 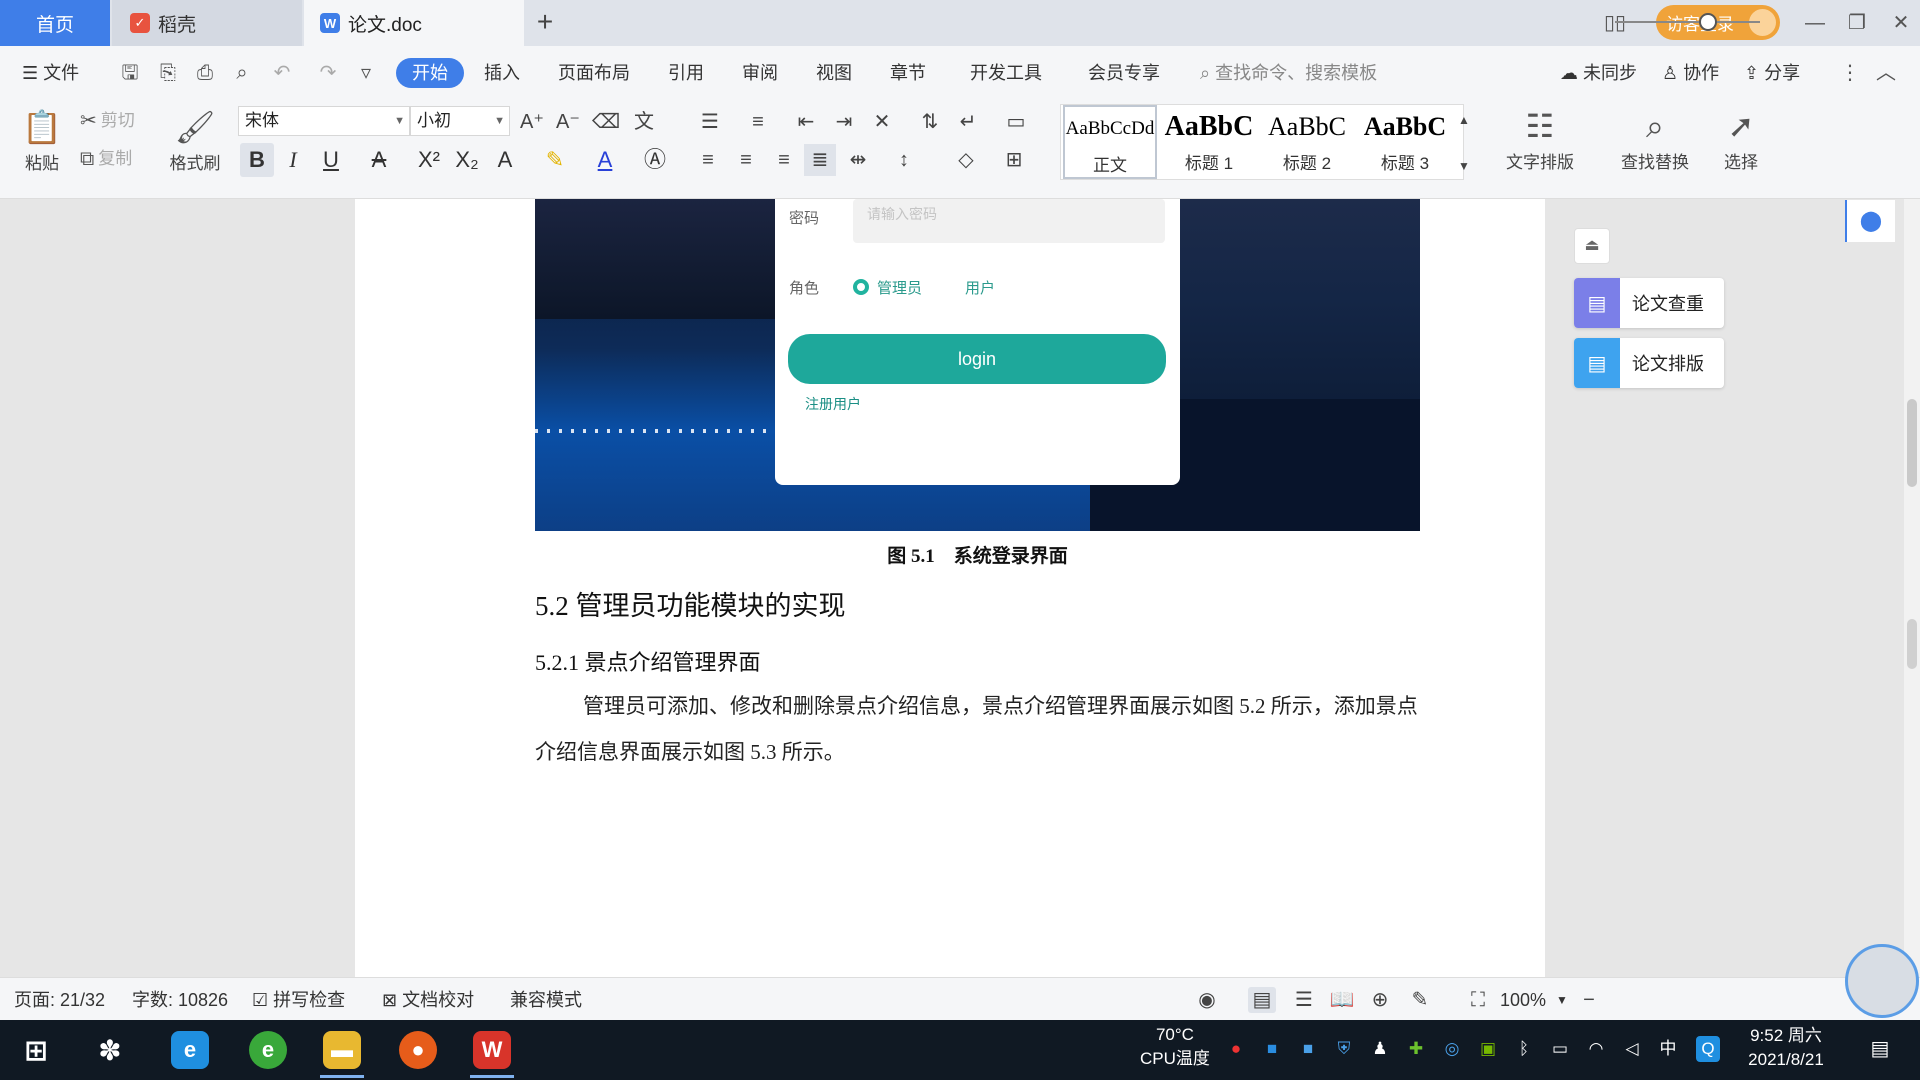 I want to click on restore-button: ❐, so click(x=1857, y=23).